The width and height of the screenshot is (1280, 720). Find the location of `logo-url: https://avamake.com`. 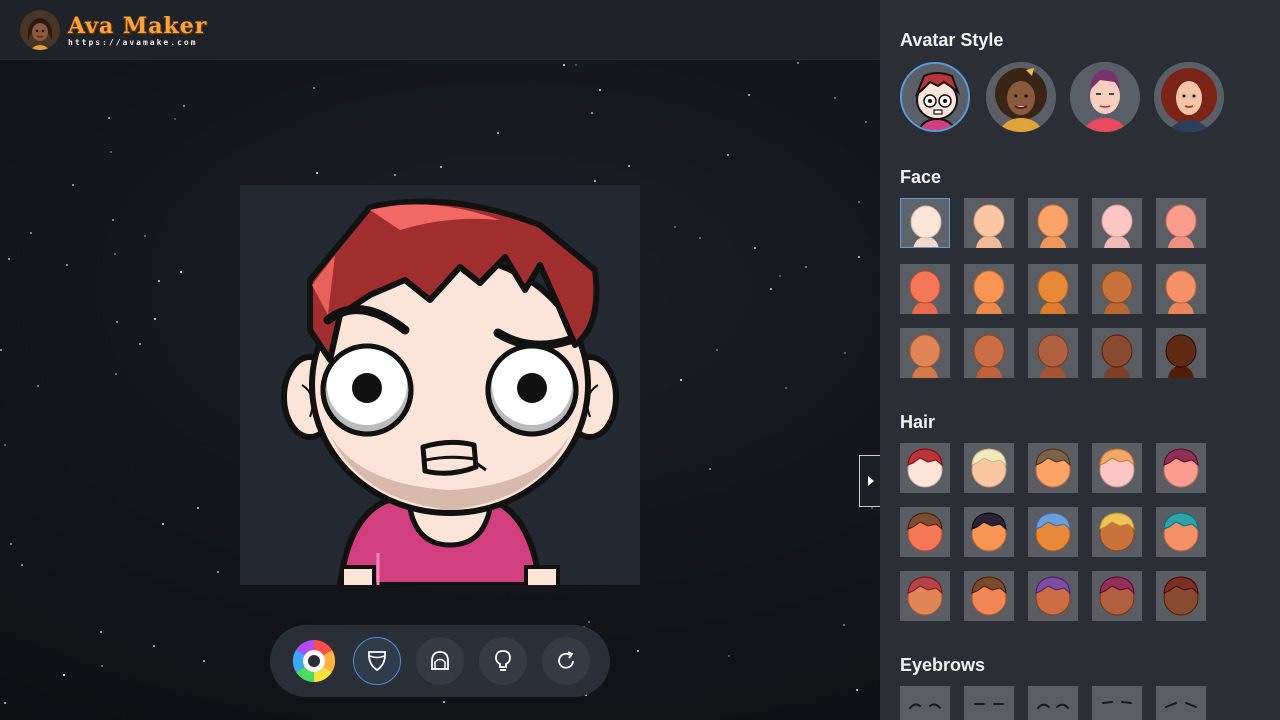

logo-url: https://avamake.com is located at coordinates (133, 42).